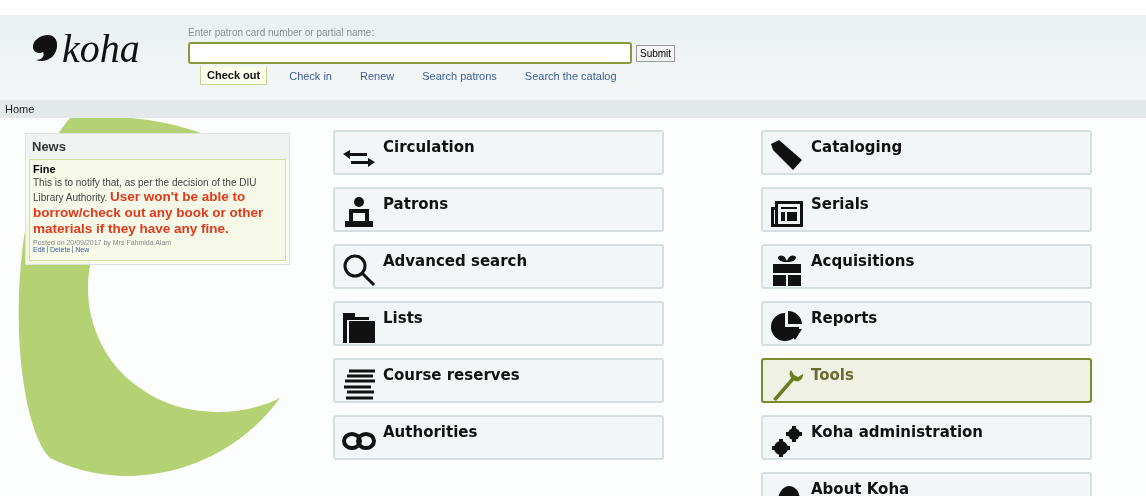 The width and height of the screenshot is (1146, 496). What do you see at coordinates (498, 266) in the screenshot?
I see `module-button: Advanced search` at bounding box center [498, 266].